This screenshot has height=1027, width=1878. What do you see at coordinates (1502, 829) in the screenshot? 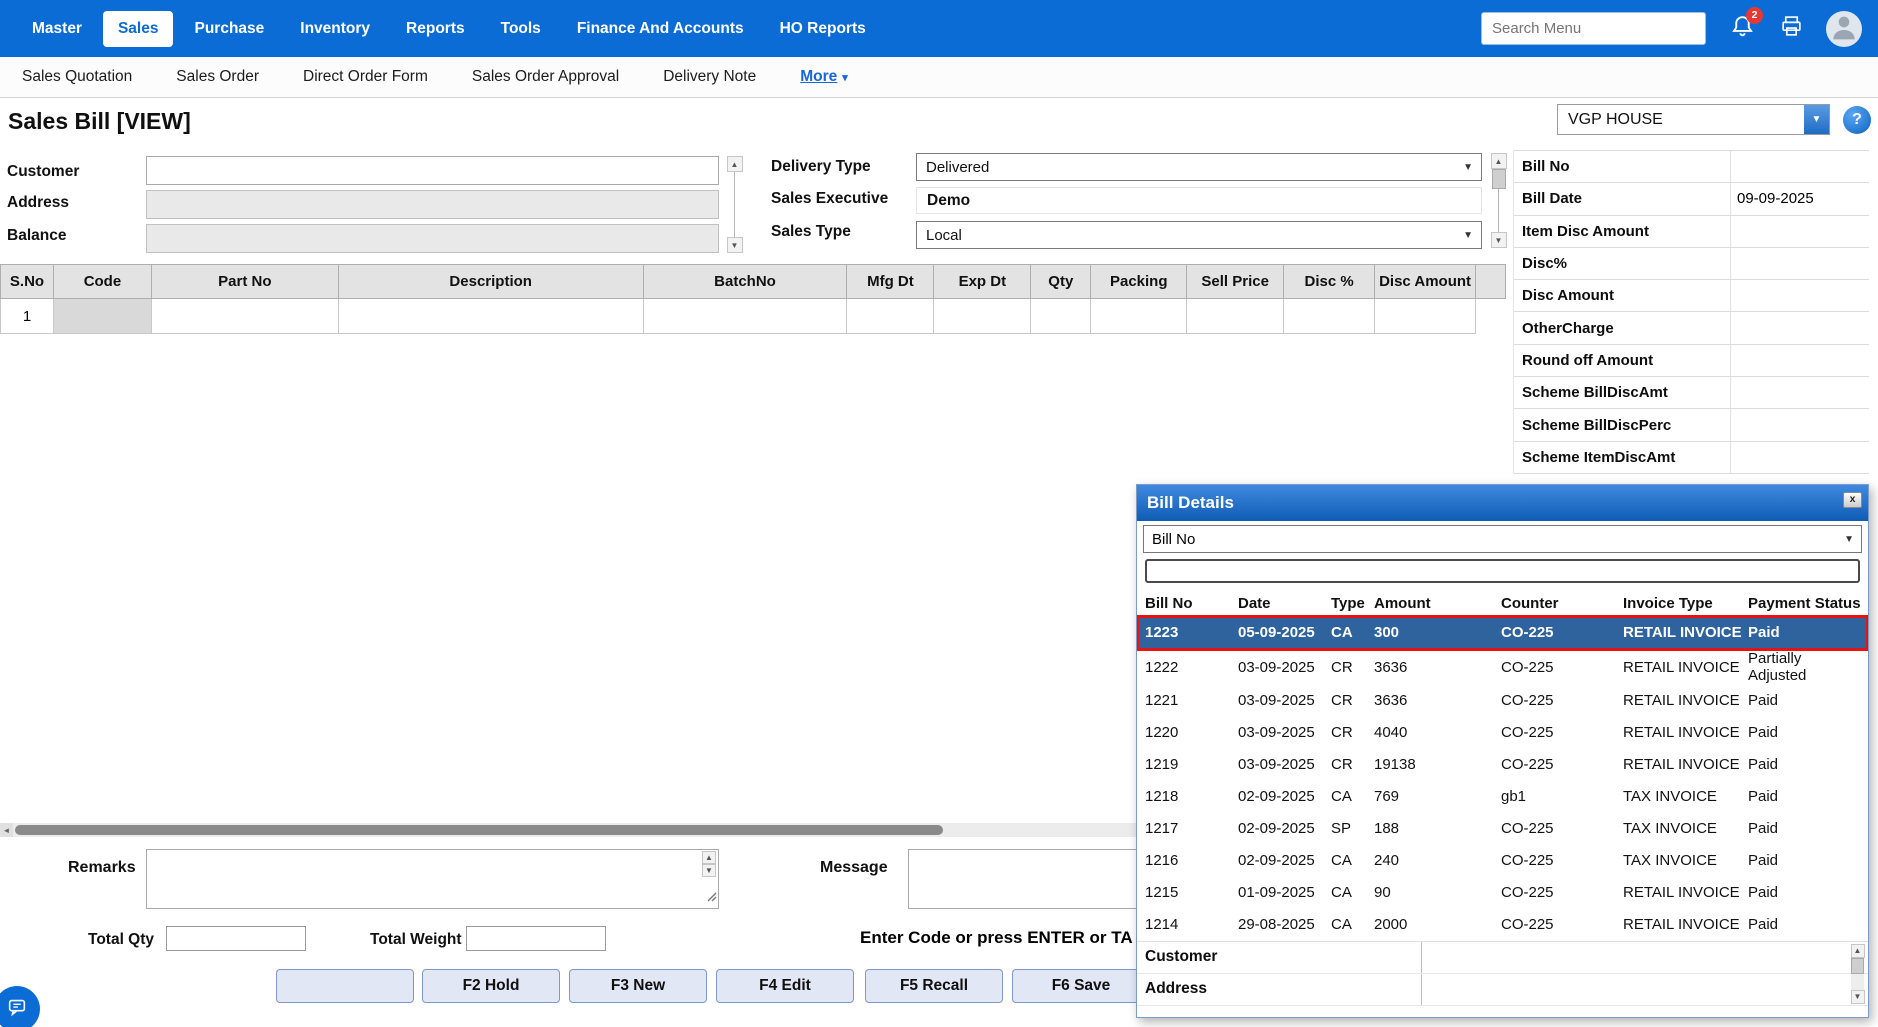
I see `bill-row-1217: 1217 02-09-2025 SP 188 CO-225 TAX INVOICE Paid` at bounding box center [1502, 829].